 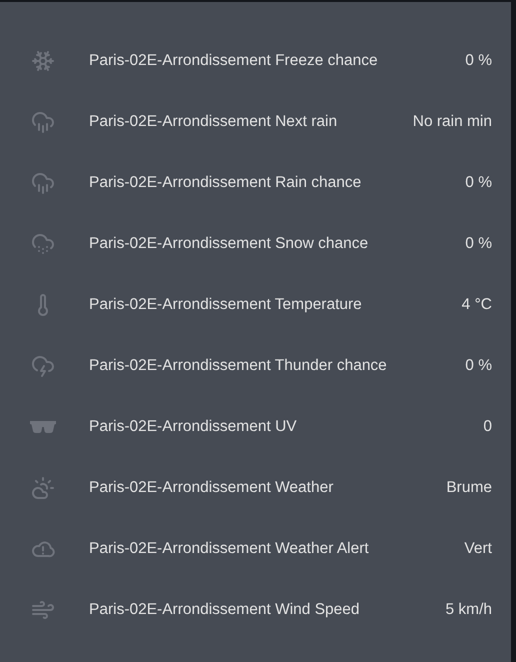 I want to click on entity-name: Paris-02E-Arrondissement UV, so click(x=280, y=427).